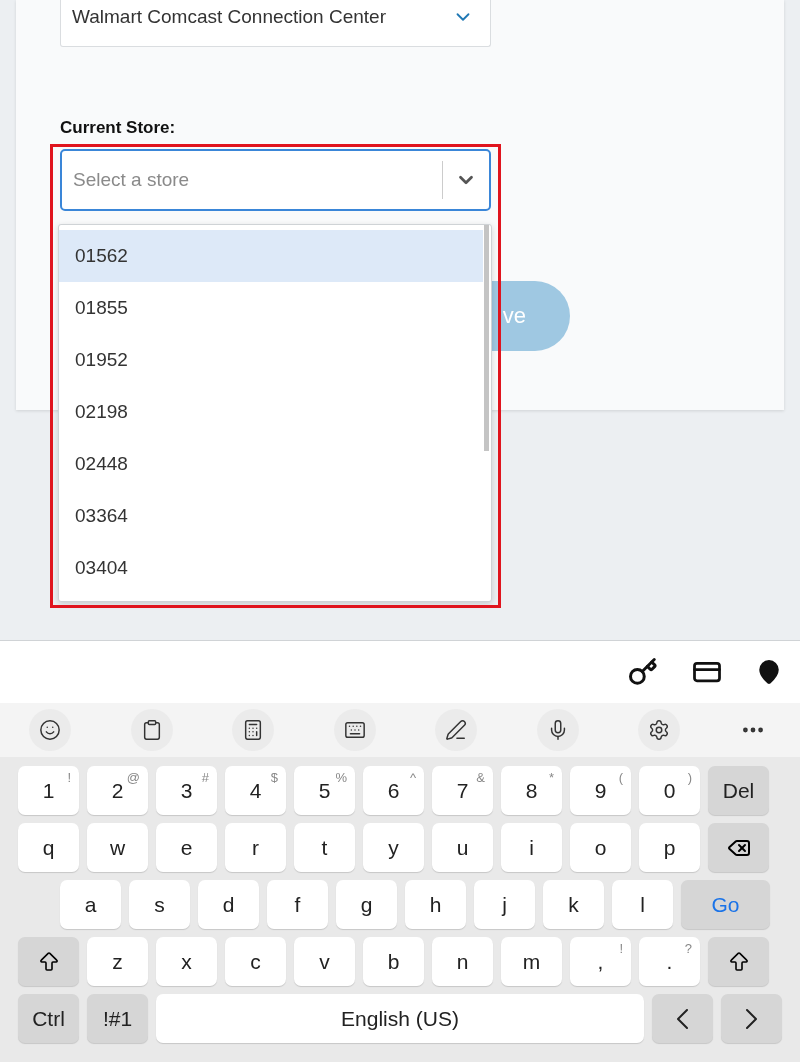 Image resolution: width=800 pixels, height=1062 pixels. What do you see at coordinates (341, 778) in the screenshot?
I see `key-hint: %` at bounding box center [341, 778].